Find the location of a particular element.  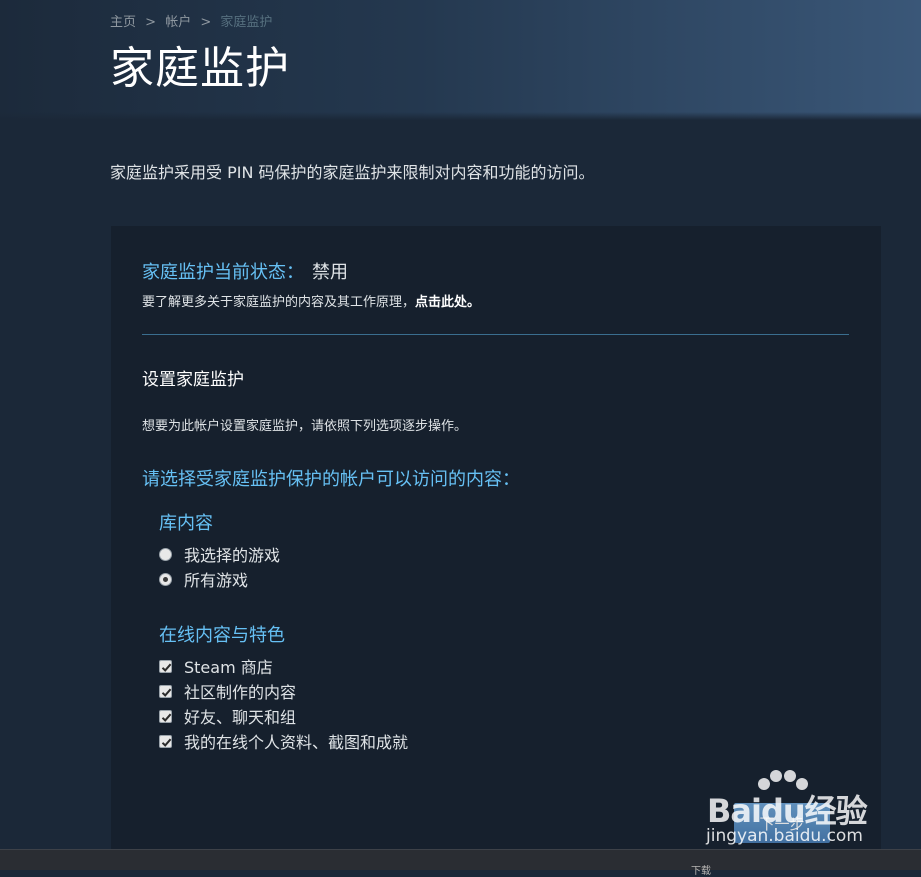

learn-more-prefix: 要了解更多关于家庭监护的内容及其工作原理， is located at coordinates (279, 302).